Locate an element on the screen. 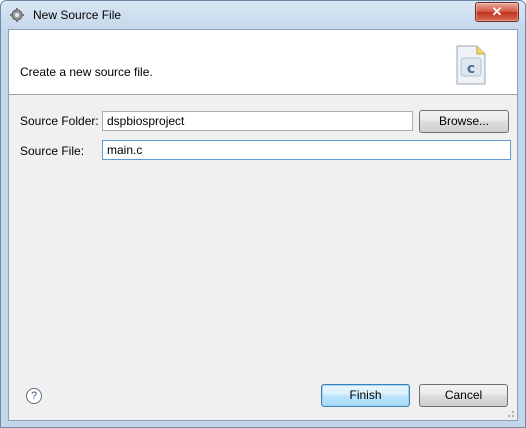  close-button: ✕ is located at coordinates (497, 12).